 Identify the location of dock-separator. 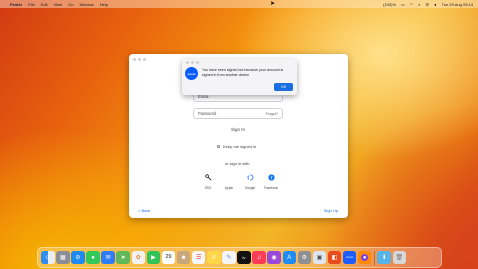
(374, 257).